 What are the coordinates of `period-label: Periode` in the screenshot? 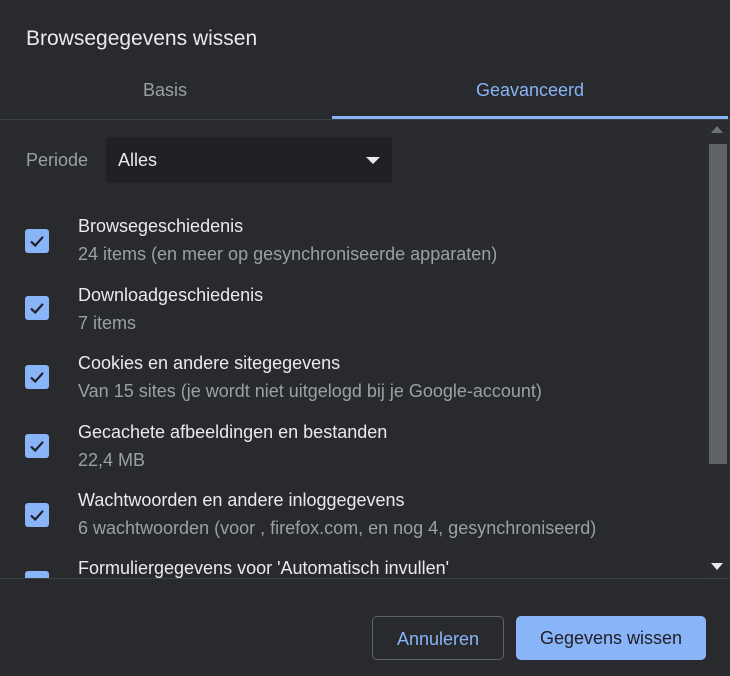 It's located at (57, 160).